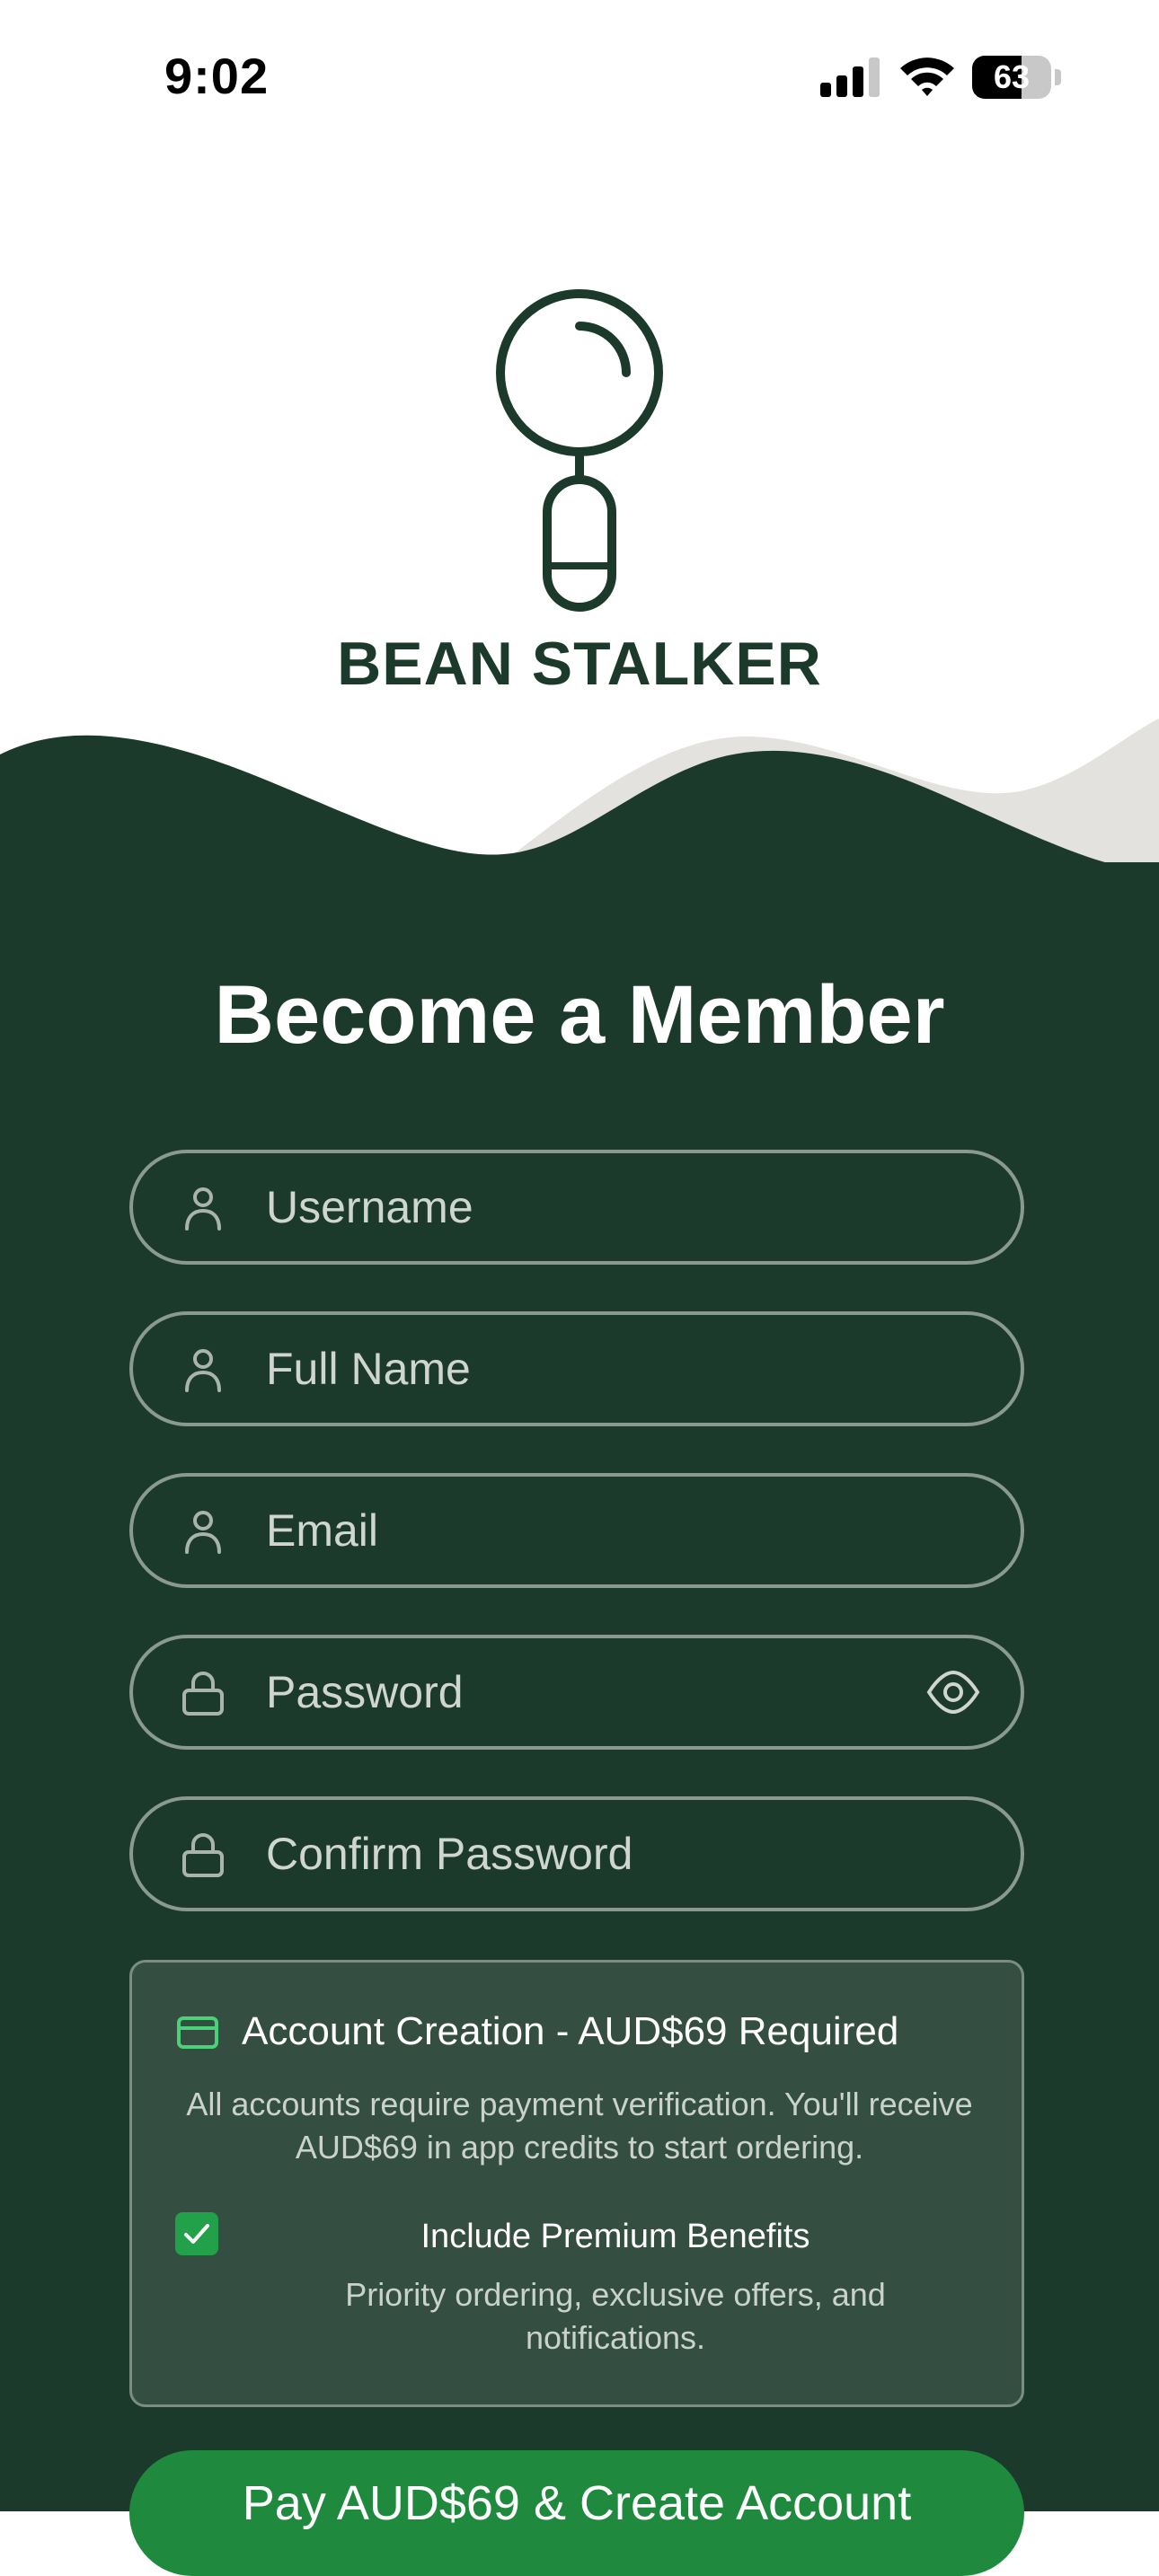 Image resolution: width=1159 pixels, height=2576 pixels. Describe the element at coordinates (217, 76) in the screenshot. I see `status-time: 9:02` at that location.